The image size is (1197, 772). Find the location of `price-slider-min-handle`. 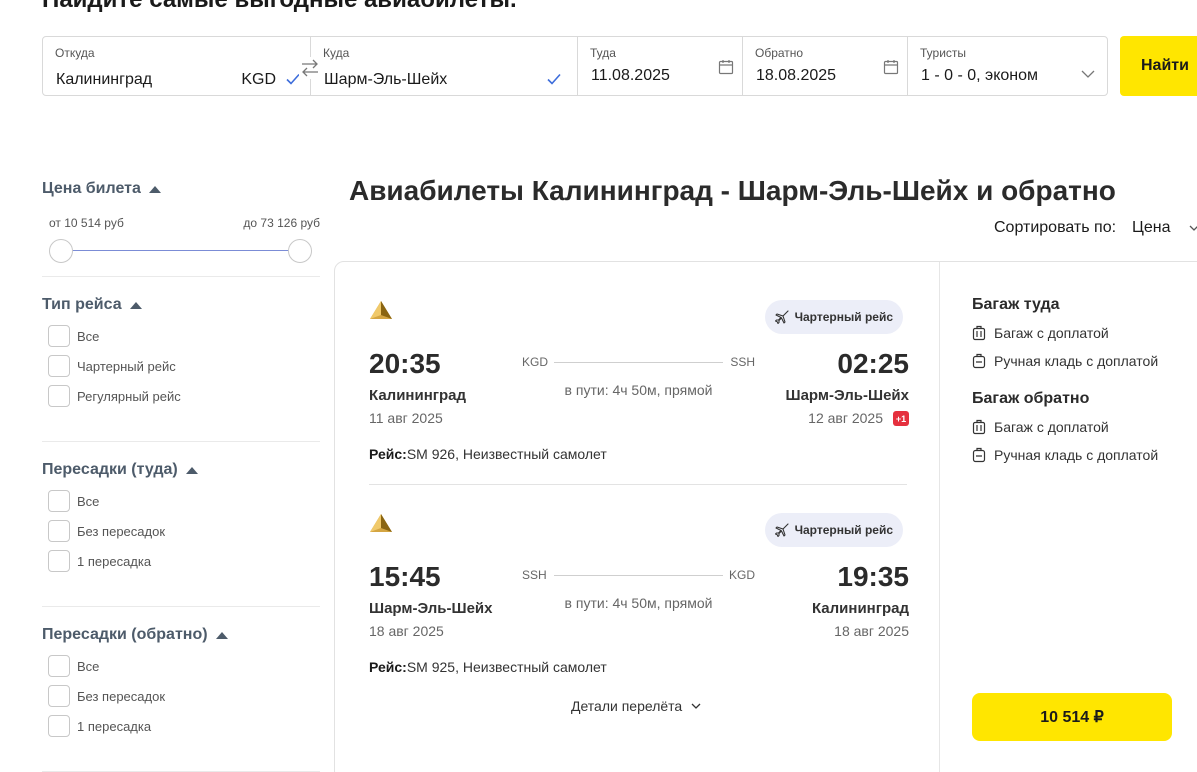

price-slider-min-handle is located at coordinates (61, 251).